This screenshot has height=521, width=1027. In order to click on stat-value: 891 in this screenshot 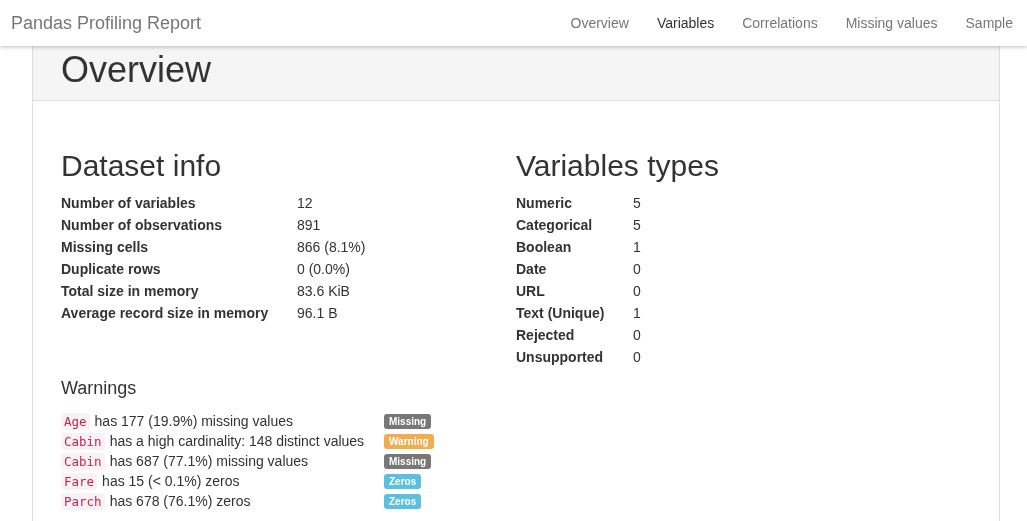, I will do `click(309, 225)`.